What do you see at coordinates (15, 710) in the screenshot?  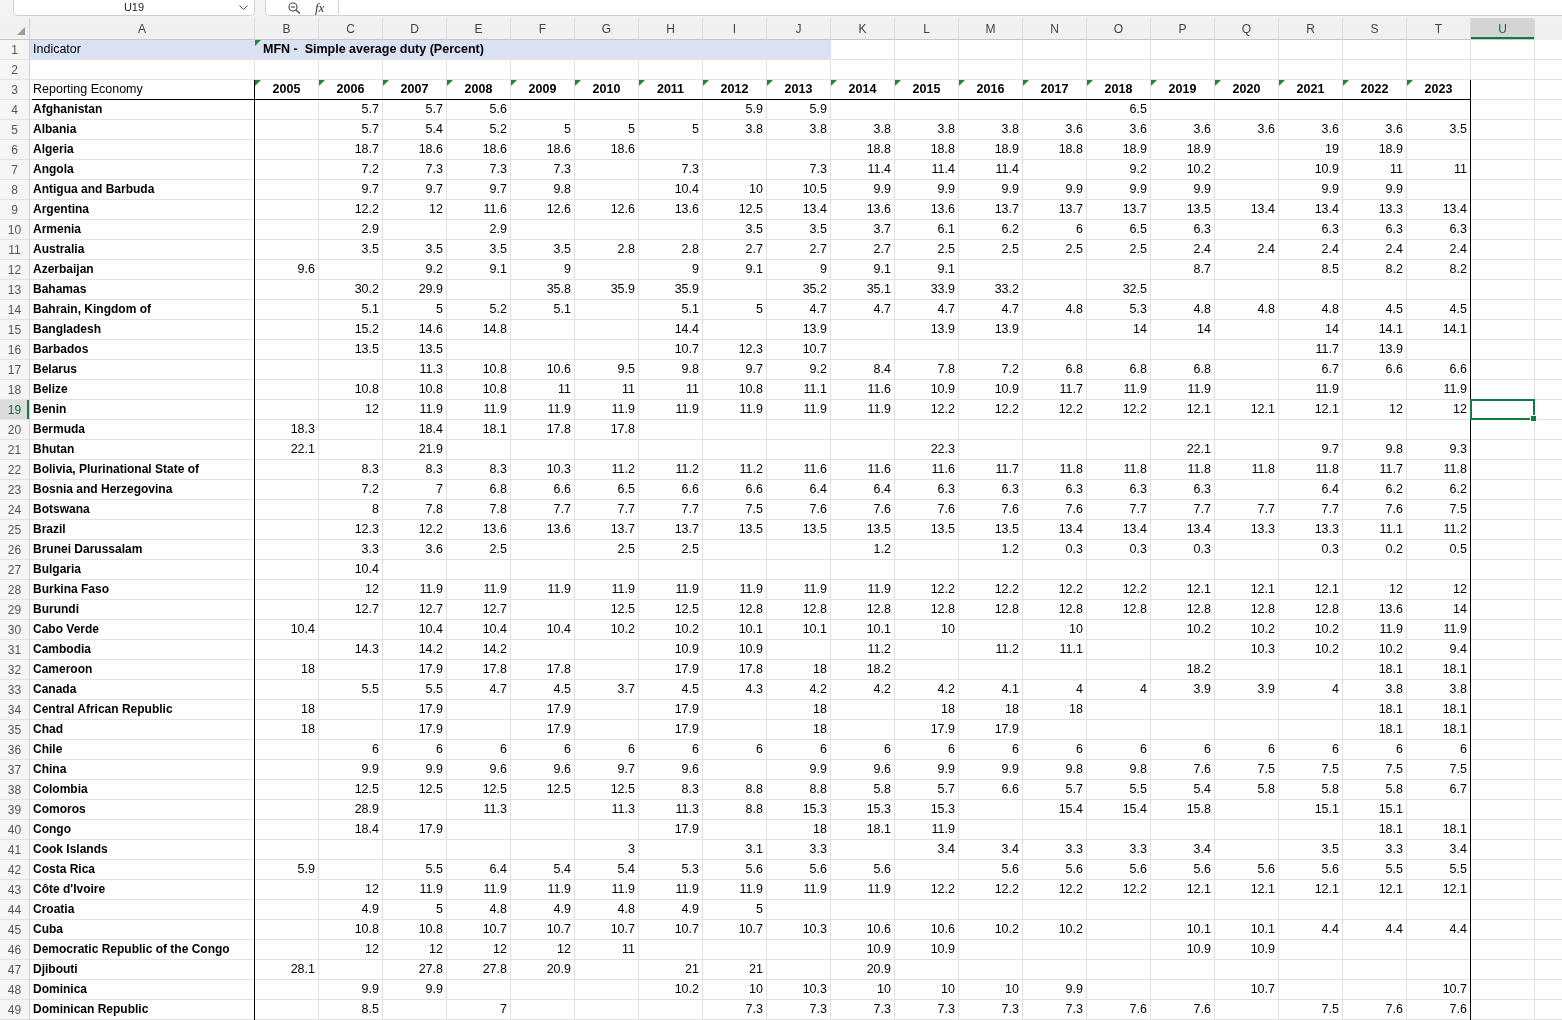 I see `row-header: 34` at bounding box center [15, 710].